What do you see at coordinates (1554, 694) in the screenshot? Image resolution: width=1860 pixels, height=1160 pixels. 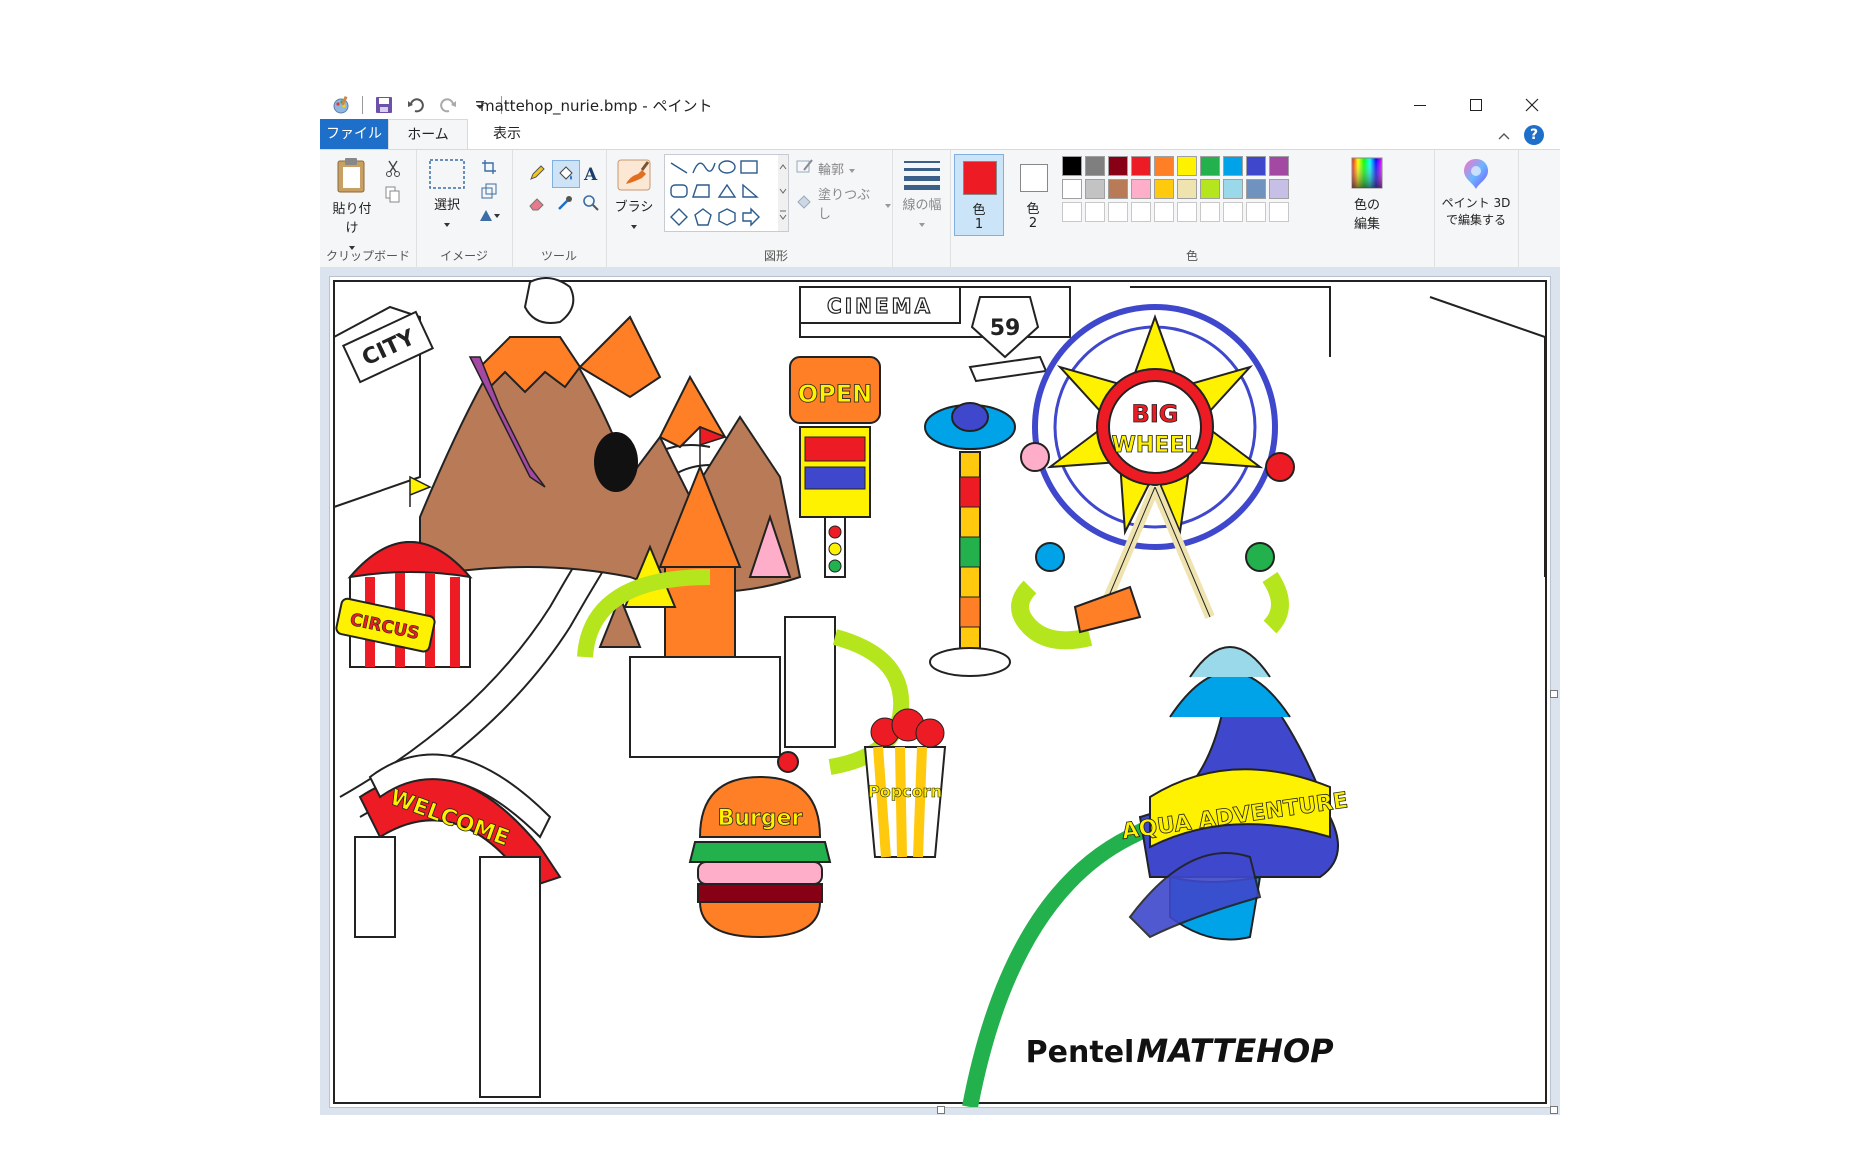 I see `resize-handle-right` at bounding box center [1554, 694].